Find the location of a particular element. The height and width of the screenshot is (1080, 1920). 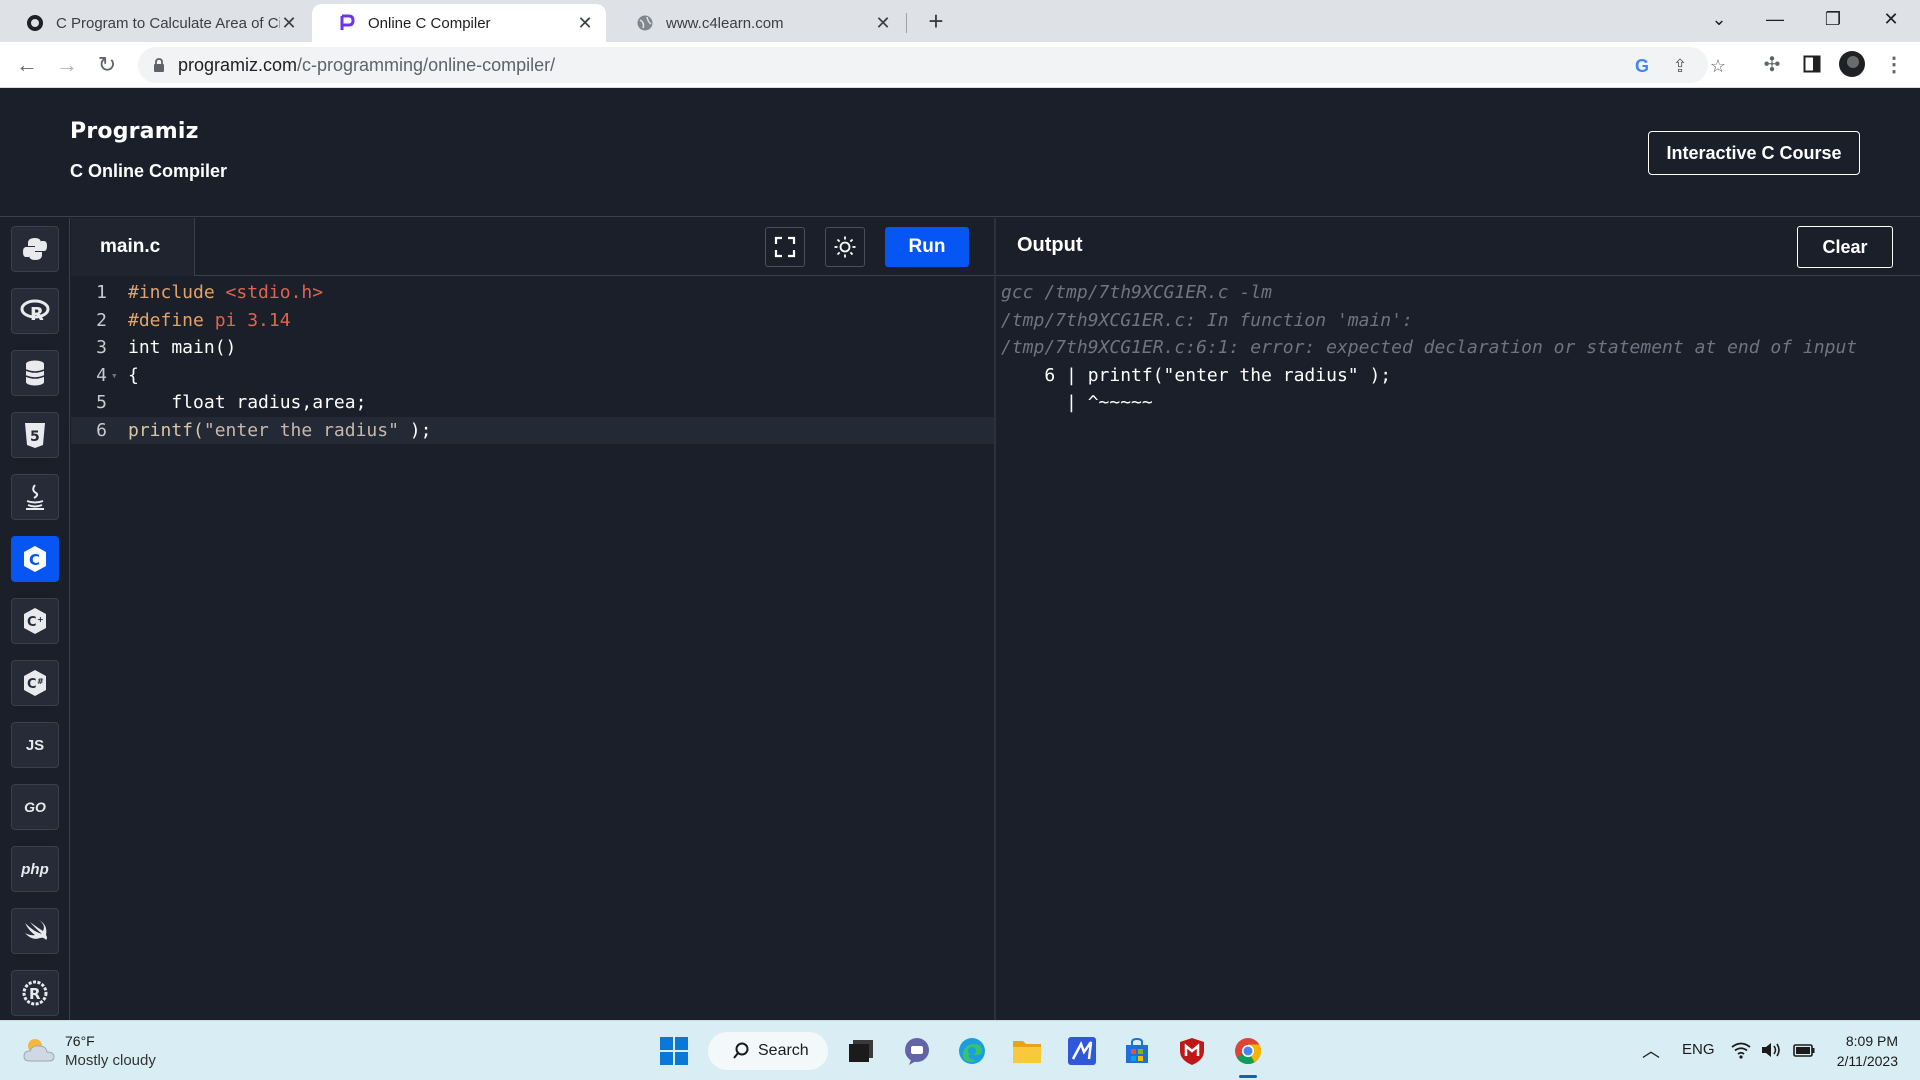

menu-icon: ⋮ is located at coordinates (1894, 64).